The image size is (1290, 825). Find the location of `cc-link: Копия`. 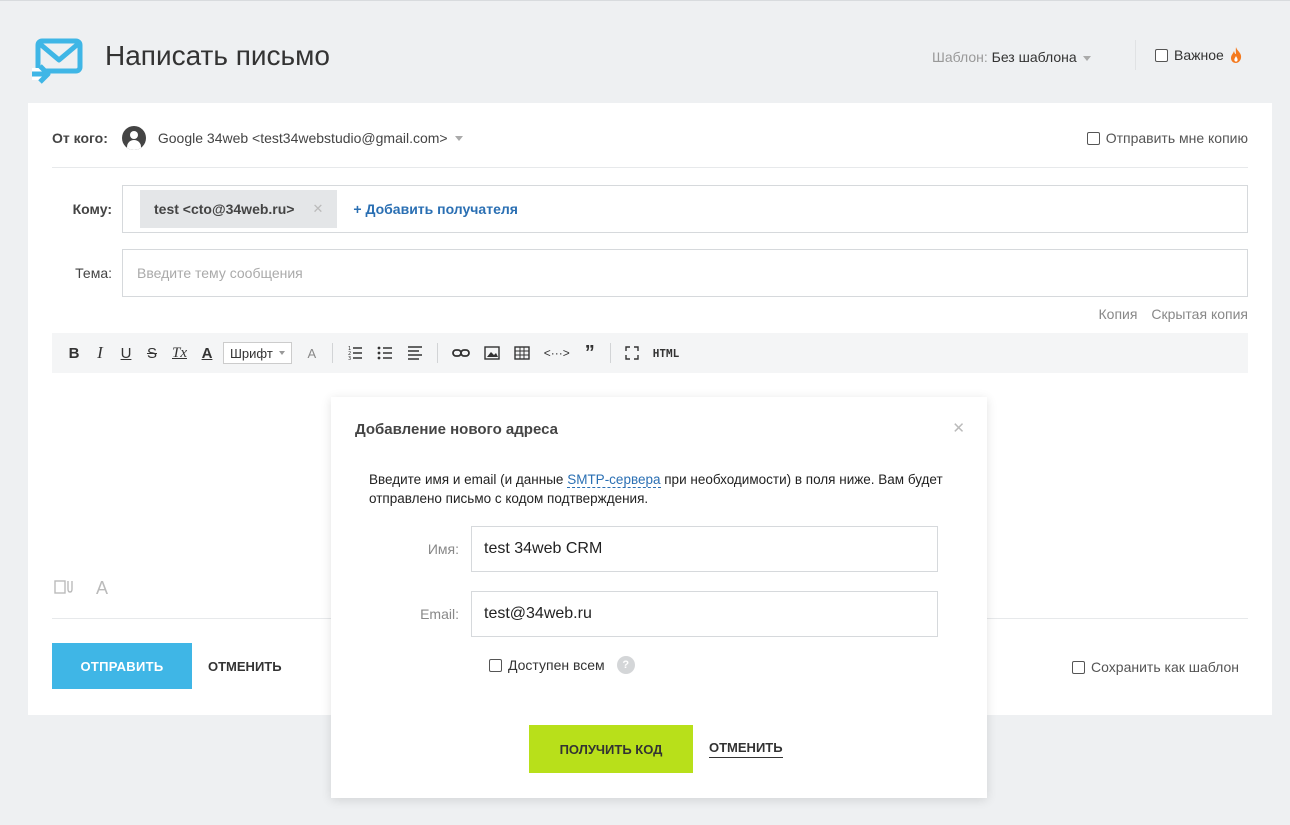

cc-link: Копия is located at coordinates (1118, 314).